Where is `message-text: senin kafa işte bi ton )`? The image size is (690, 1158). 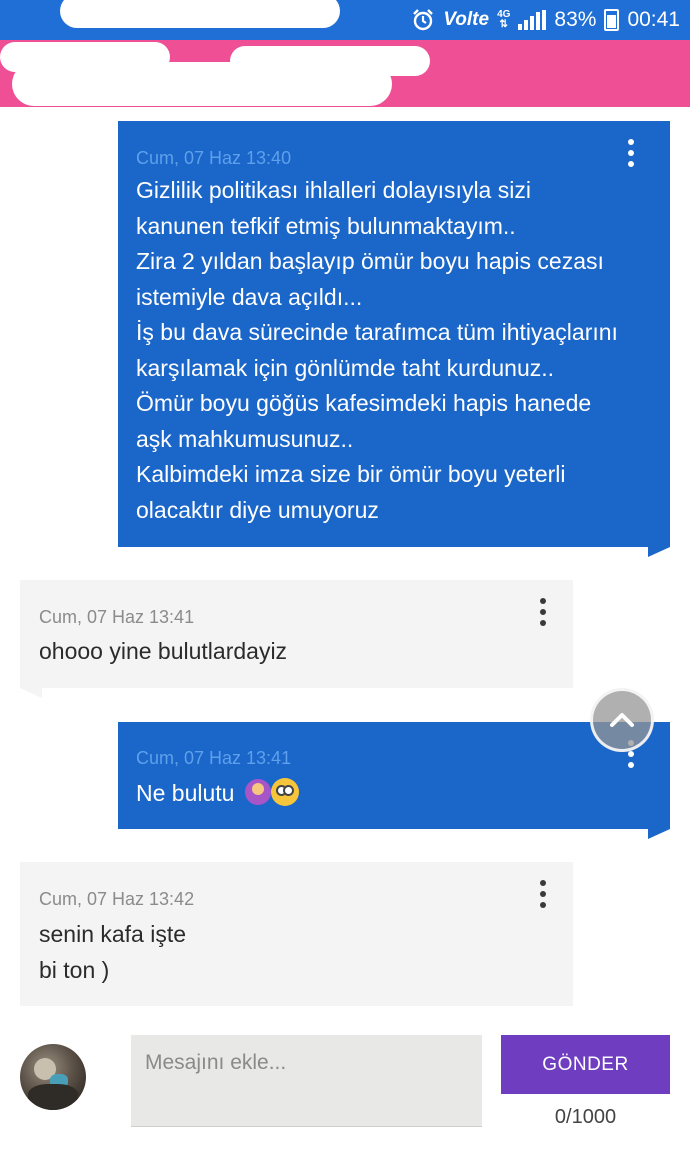 message-text: senin kafa işte bi ton ) is located at coordinates (113, 952).